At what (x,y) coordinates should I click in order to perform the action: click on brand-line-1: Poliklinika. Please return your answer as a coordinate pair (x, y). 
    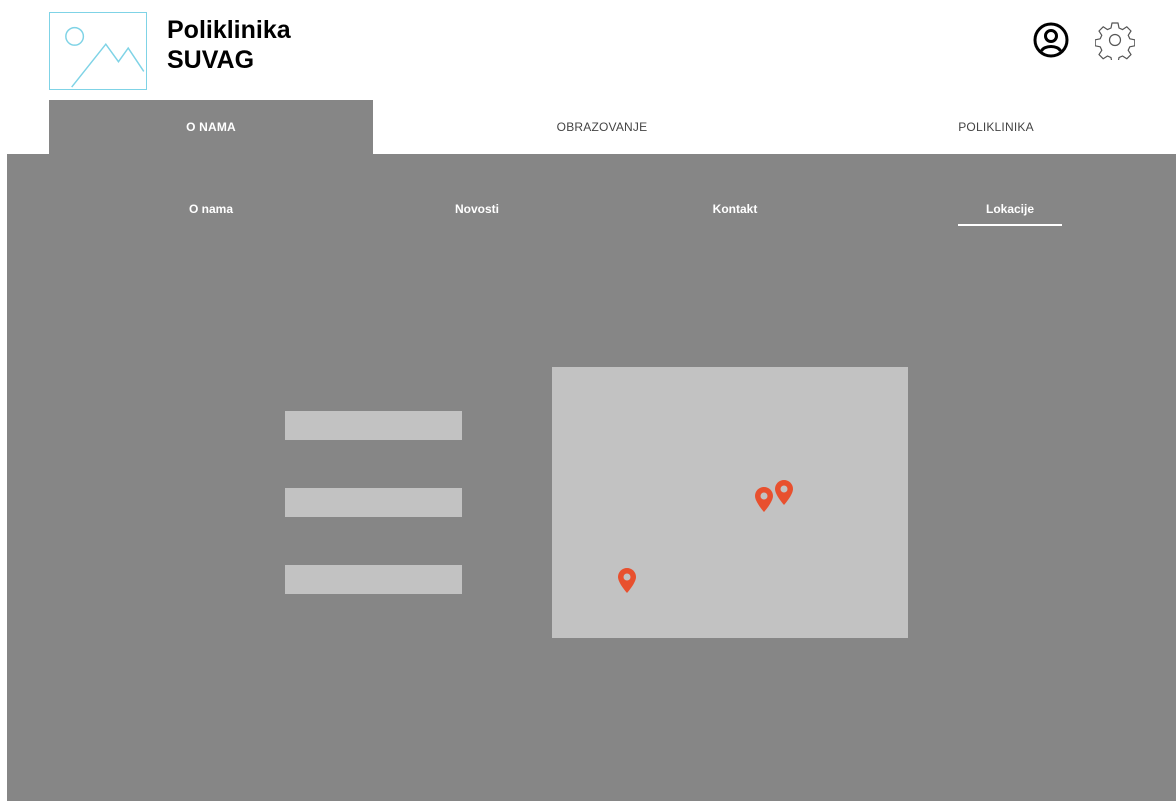
    Looking at the image, I should click on (229, 30).